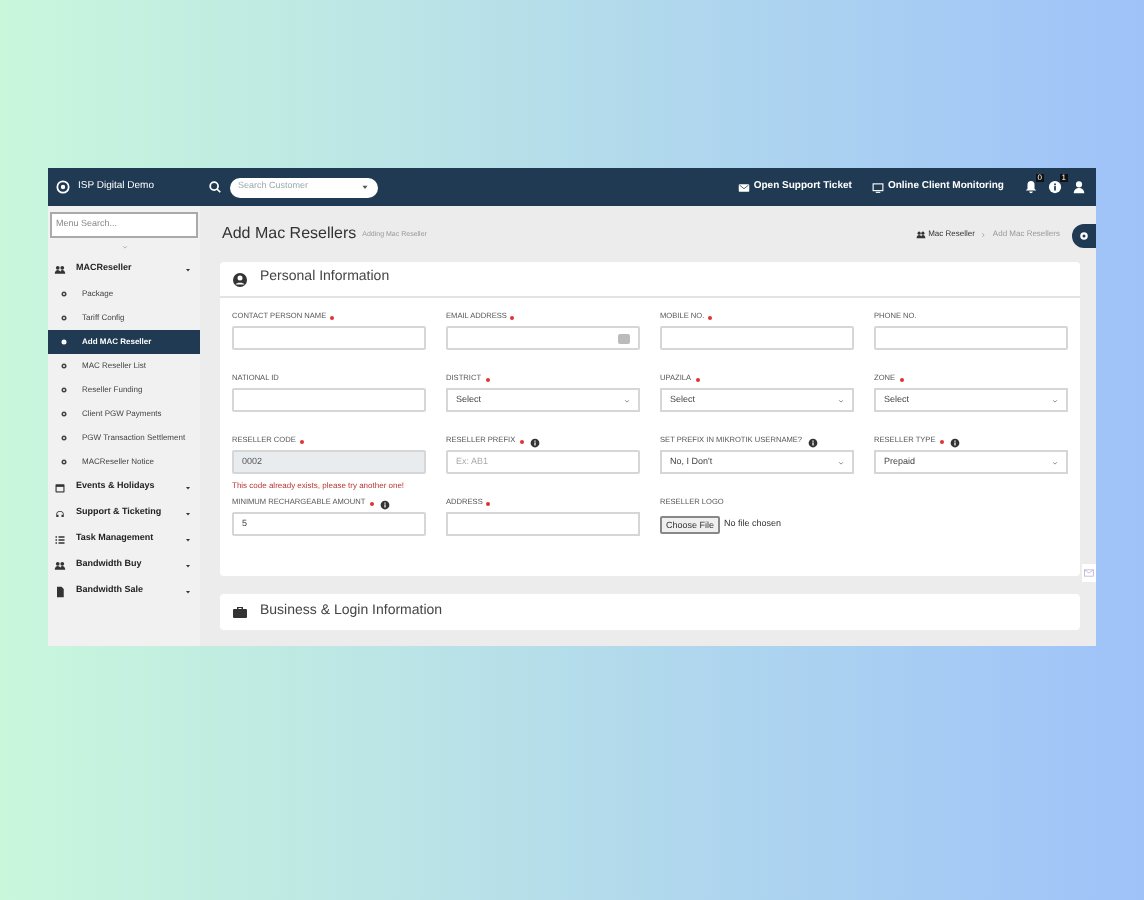  What do you see at coordinates (60, 487) in the screenshot?
I see `calendar-icon` at bounding box center [60, 487].